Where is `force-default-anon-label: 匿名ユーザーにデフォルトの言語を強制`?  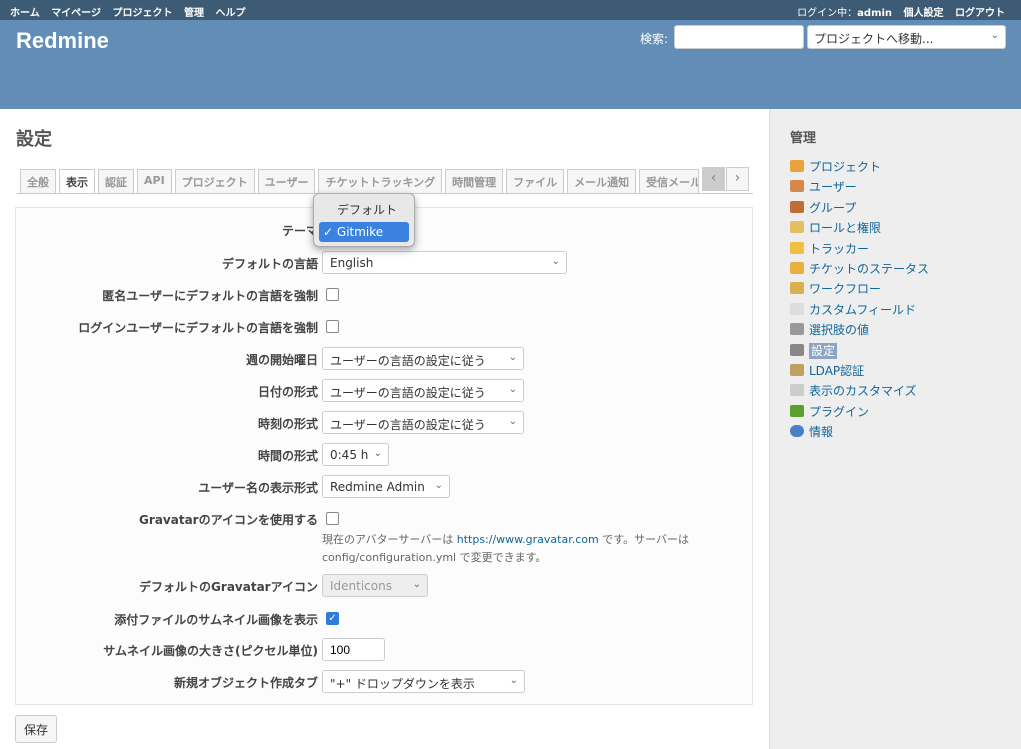
force-default-anon-label: 匿名ユーザーにデフォルトの言語を強制 is located at coordinates (210, 296).